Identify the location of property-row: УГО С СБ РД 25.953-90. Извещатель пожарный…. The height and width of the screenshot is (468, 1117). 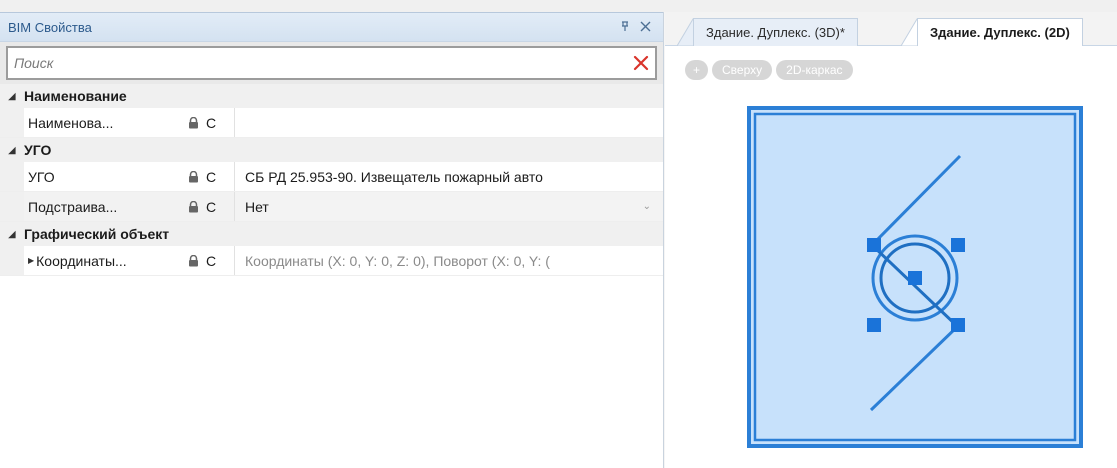
(331, 177).